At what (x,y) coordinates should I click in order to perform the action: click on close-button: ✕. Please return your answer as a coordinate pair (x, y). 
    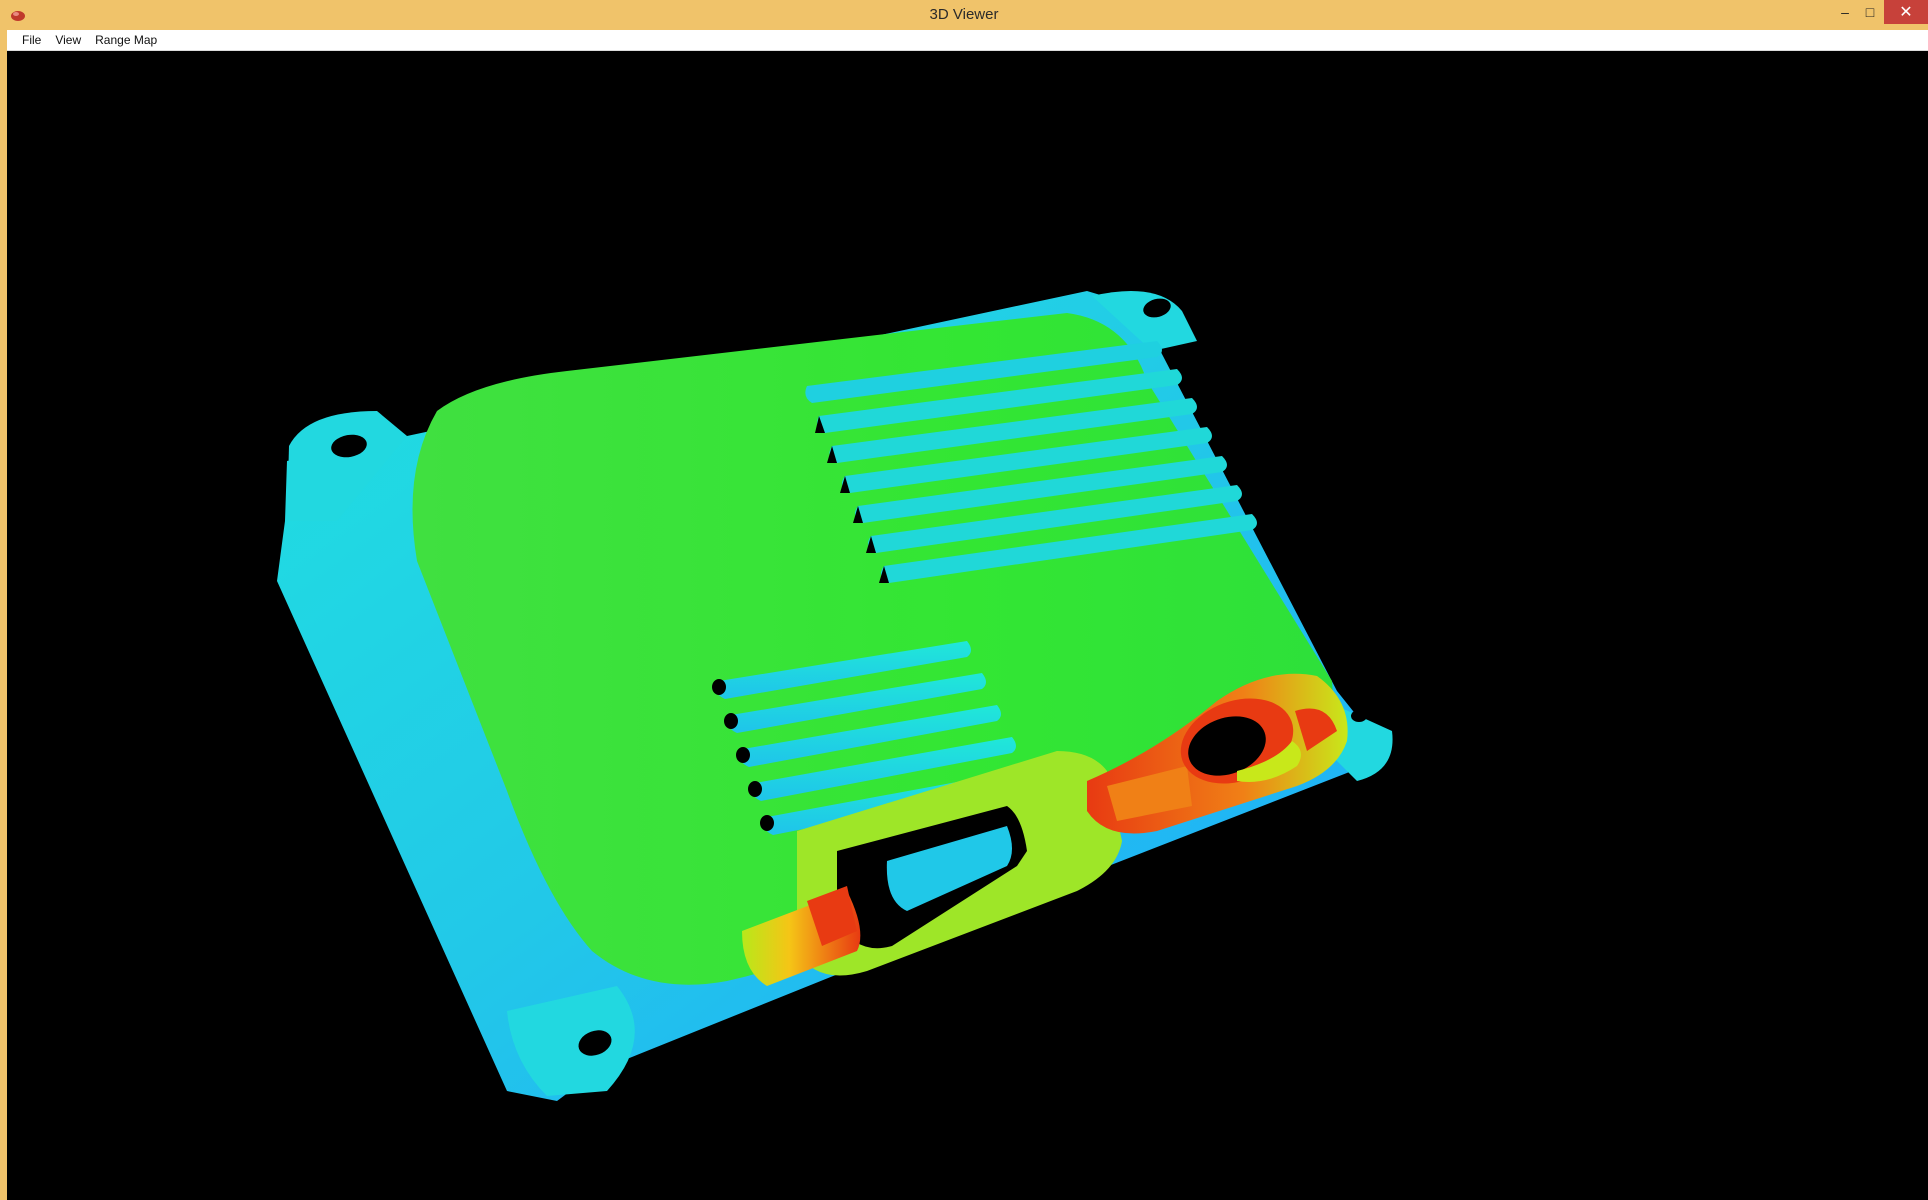
    Looking at the image, I should click on (1906, 12).